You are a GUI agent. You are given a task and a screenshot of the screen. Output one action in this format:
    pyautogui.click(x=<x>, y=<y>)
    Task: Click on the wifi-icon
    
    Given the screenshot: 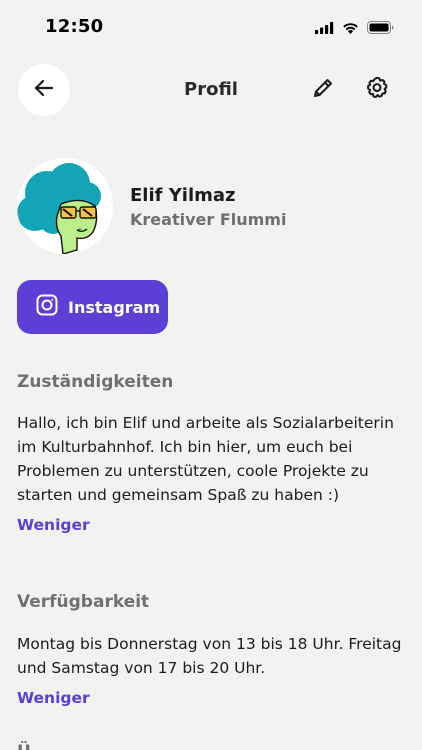 What is the action you would take?
    pyautogui.click(x=350, y=28)
    